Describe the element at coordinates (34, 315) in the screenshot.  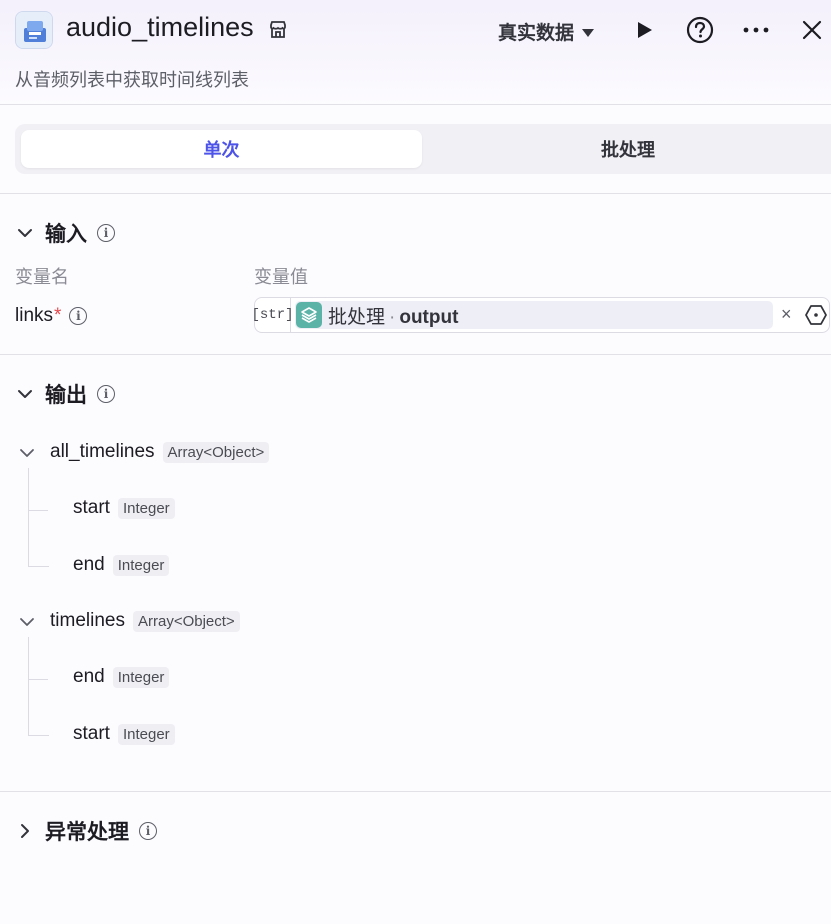
I see `links-name: links` at that location.